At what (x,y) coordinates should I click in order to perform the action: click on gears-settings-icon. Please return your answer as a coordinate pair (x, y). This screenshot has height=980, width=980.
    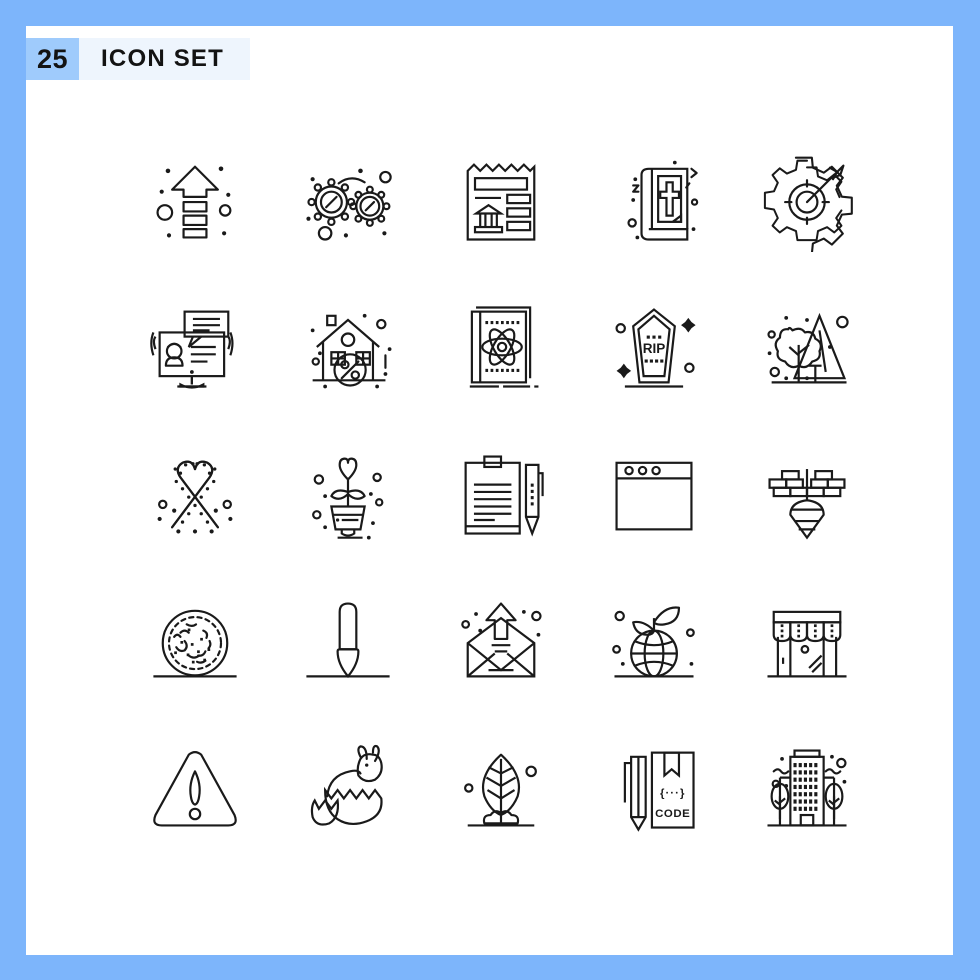
    Looking at the image, I should click on (349, 204).